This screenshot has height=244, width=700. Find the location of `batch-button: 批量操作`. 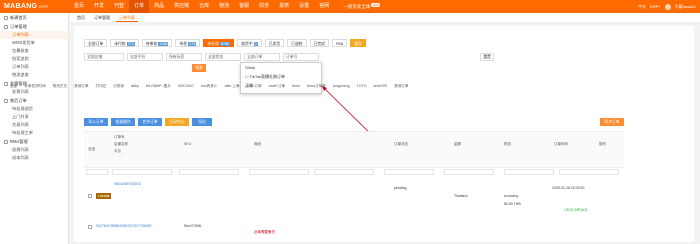

batch-button: 批量操作 is located at coordinates (123, 122).